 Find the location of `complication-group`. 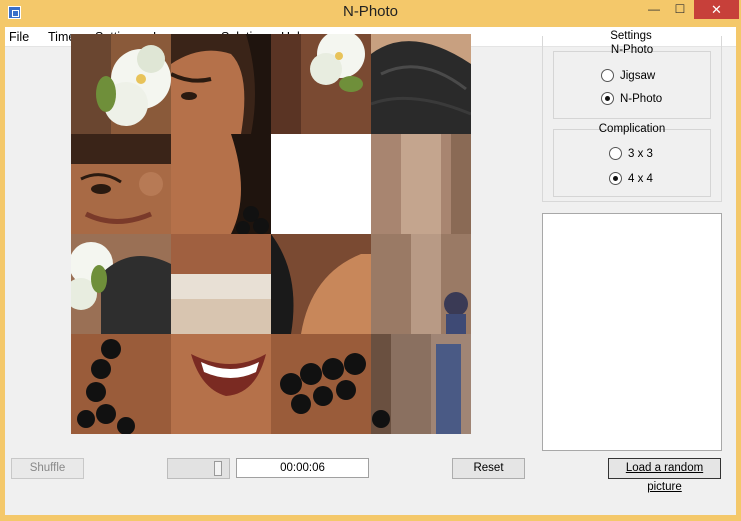

complication-group is located at coordinates (632, 163).